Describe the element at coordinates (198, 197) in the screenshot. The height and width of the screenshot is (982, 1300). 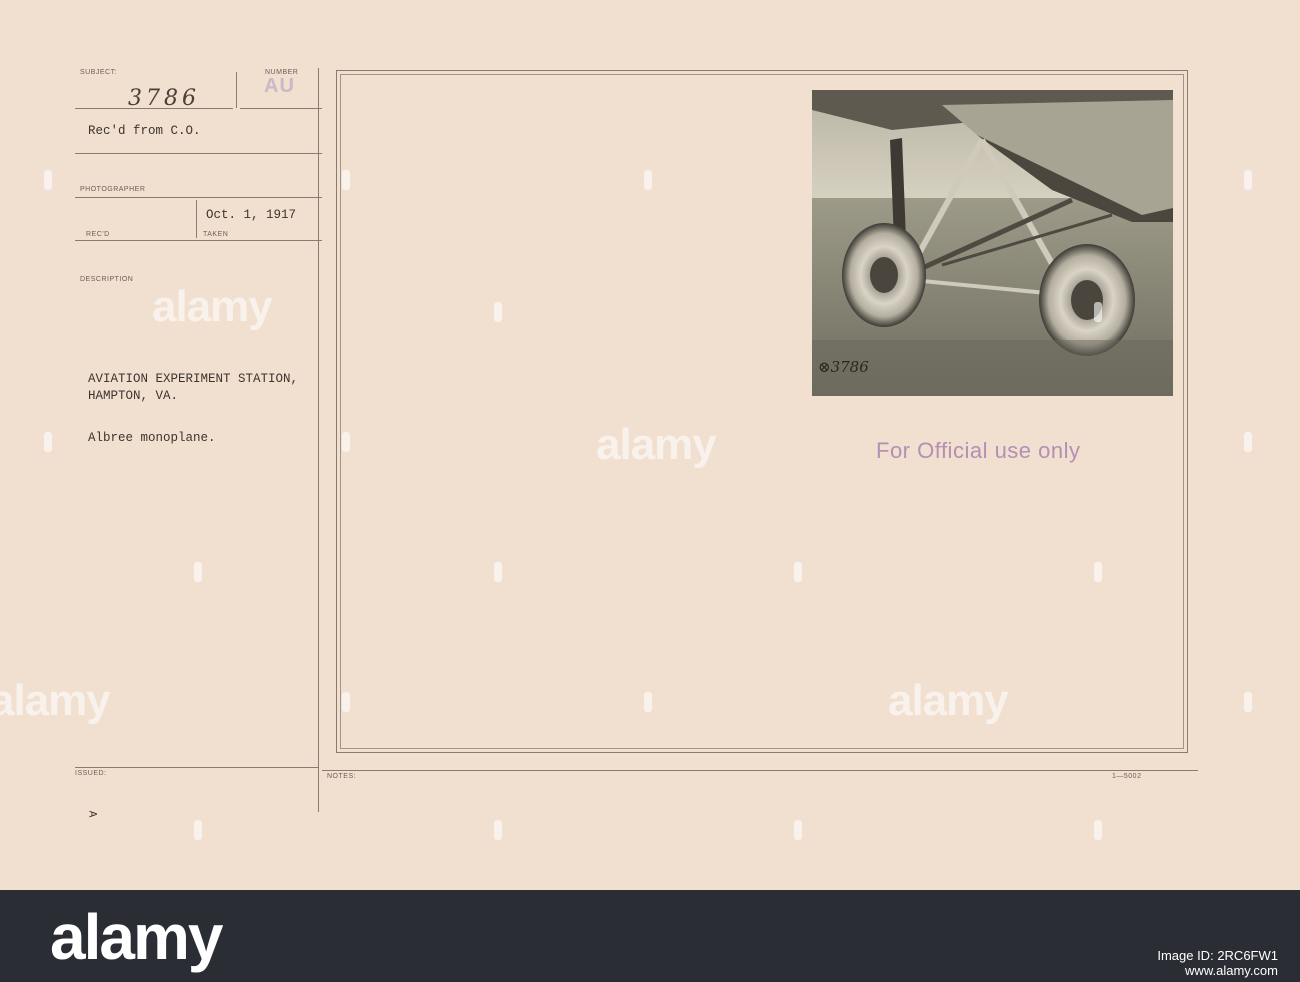
I see `photographer-rule` at that location.